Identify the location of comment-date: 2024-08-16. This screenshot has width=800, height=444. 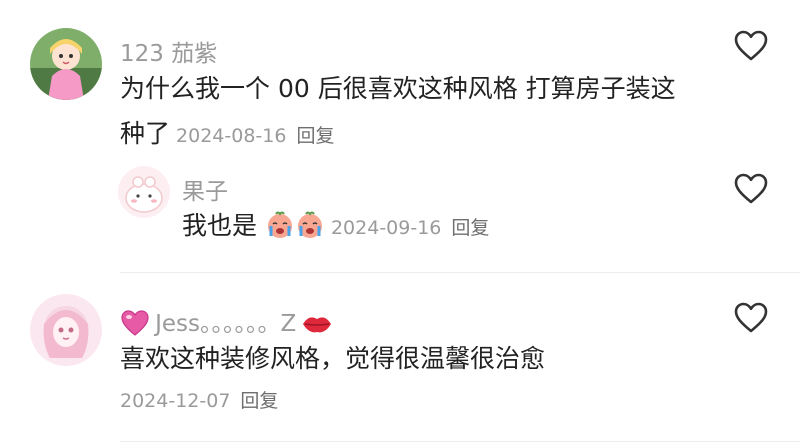
(231, 136).